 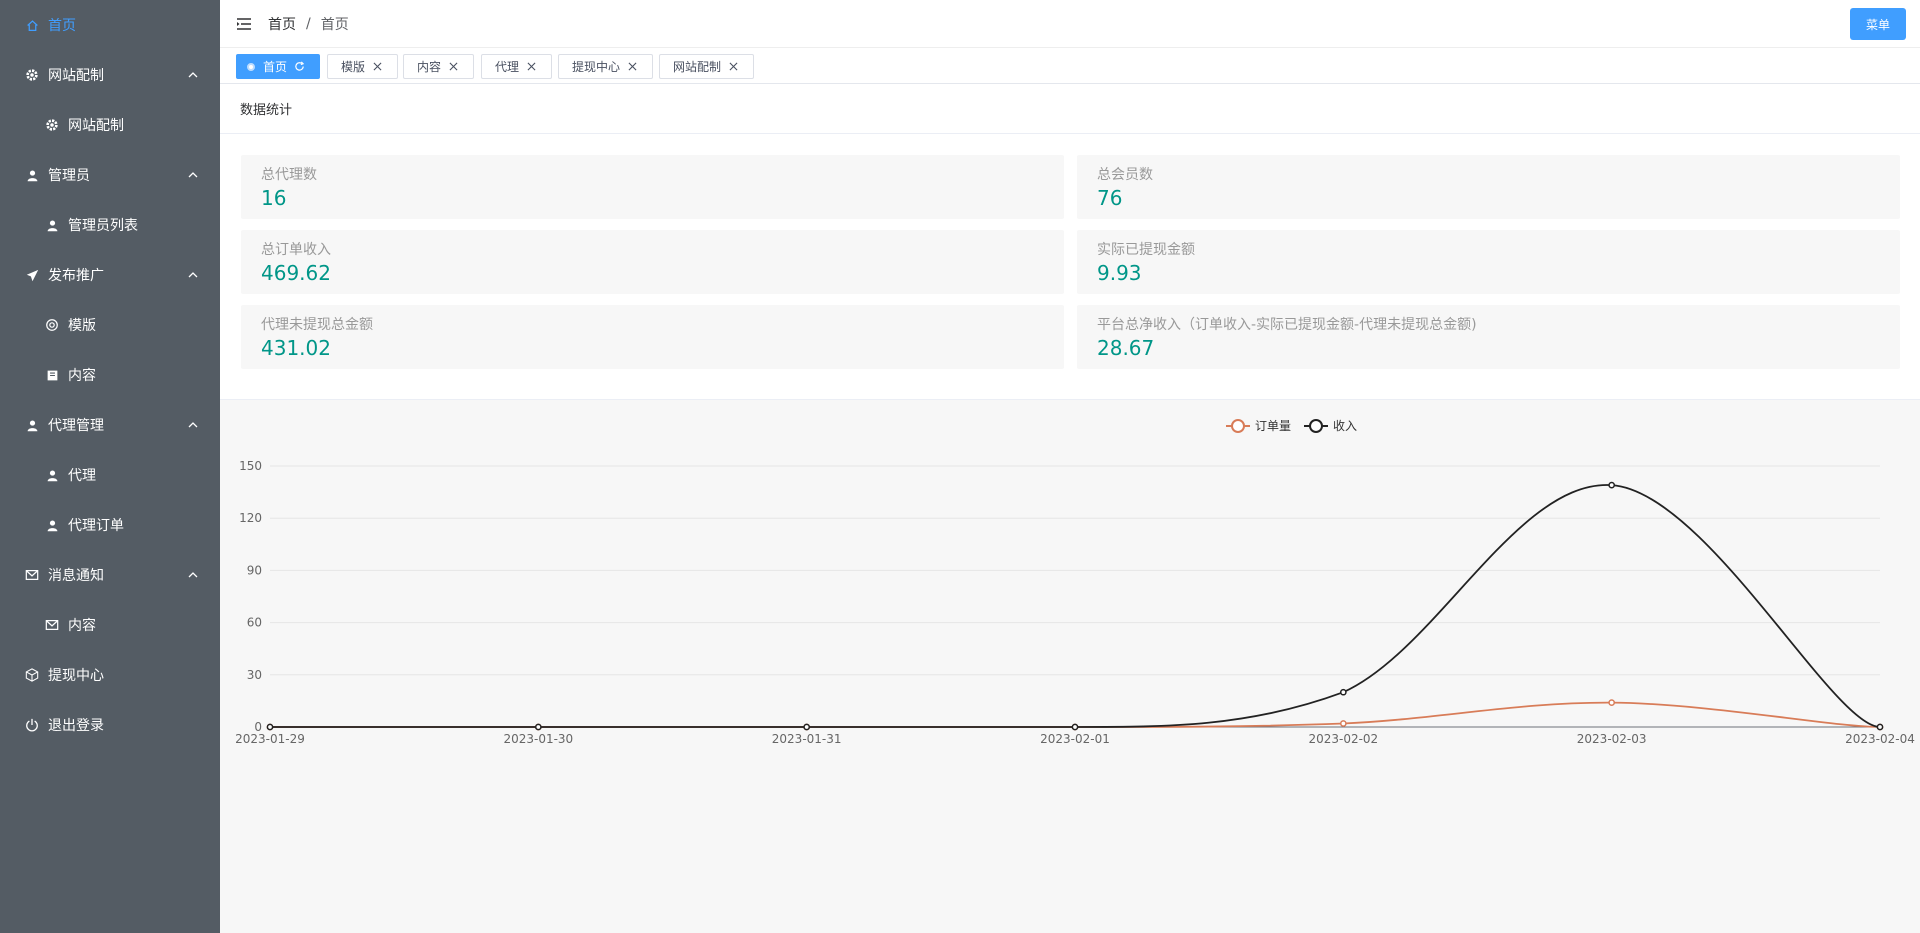 I want to click on box-icon, so click(x=32, y=675).